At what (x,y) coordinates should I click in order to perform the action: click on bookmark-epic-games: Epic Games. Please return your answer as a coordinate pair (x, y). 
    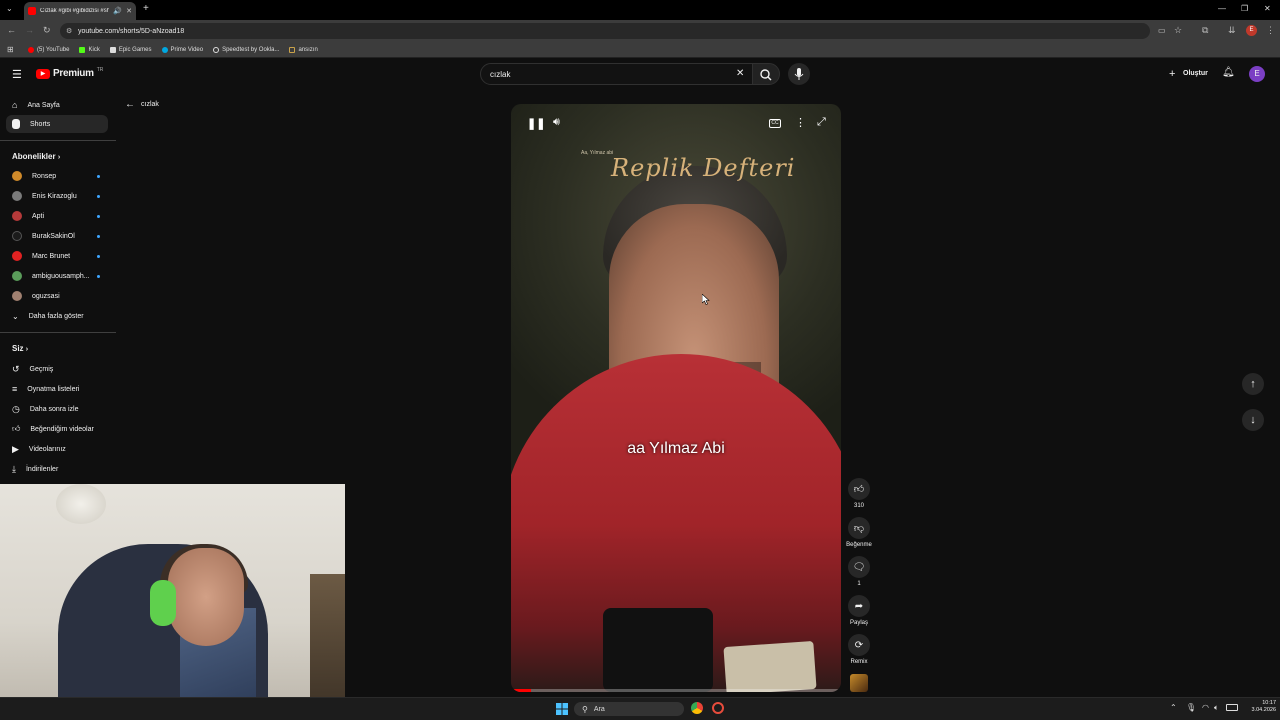
    Looking at the image, I should click on (130, 49).